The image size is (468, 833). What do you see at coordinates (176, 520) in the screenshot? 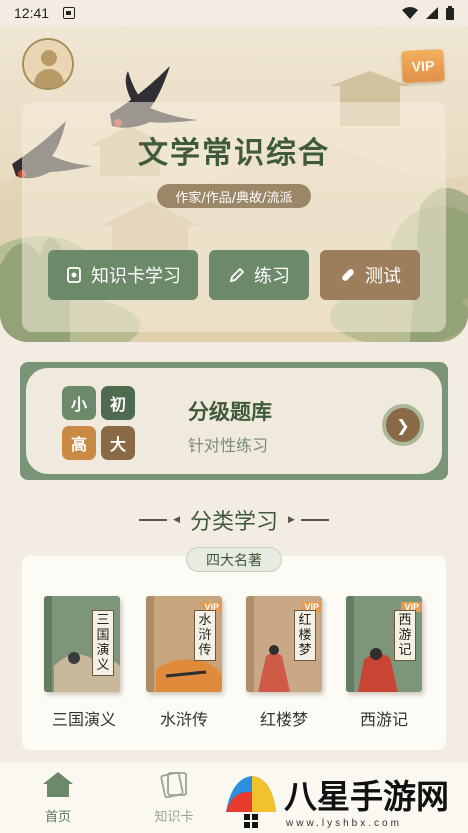
I see `triangle-left-icon: ◀` at bounding box center [176, 520].